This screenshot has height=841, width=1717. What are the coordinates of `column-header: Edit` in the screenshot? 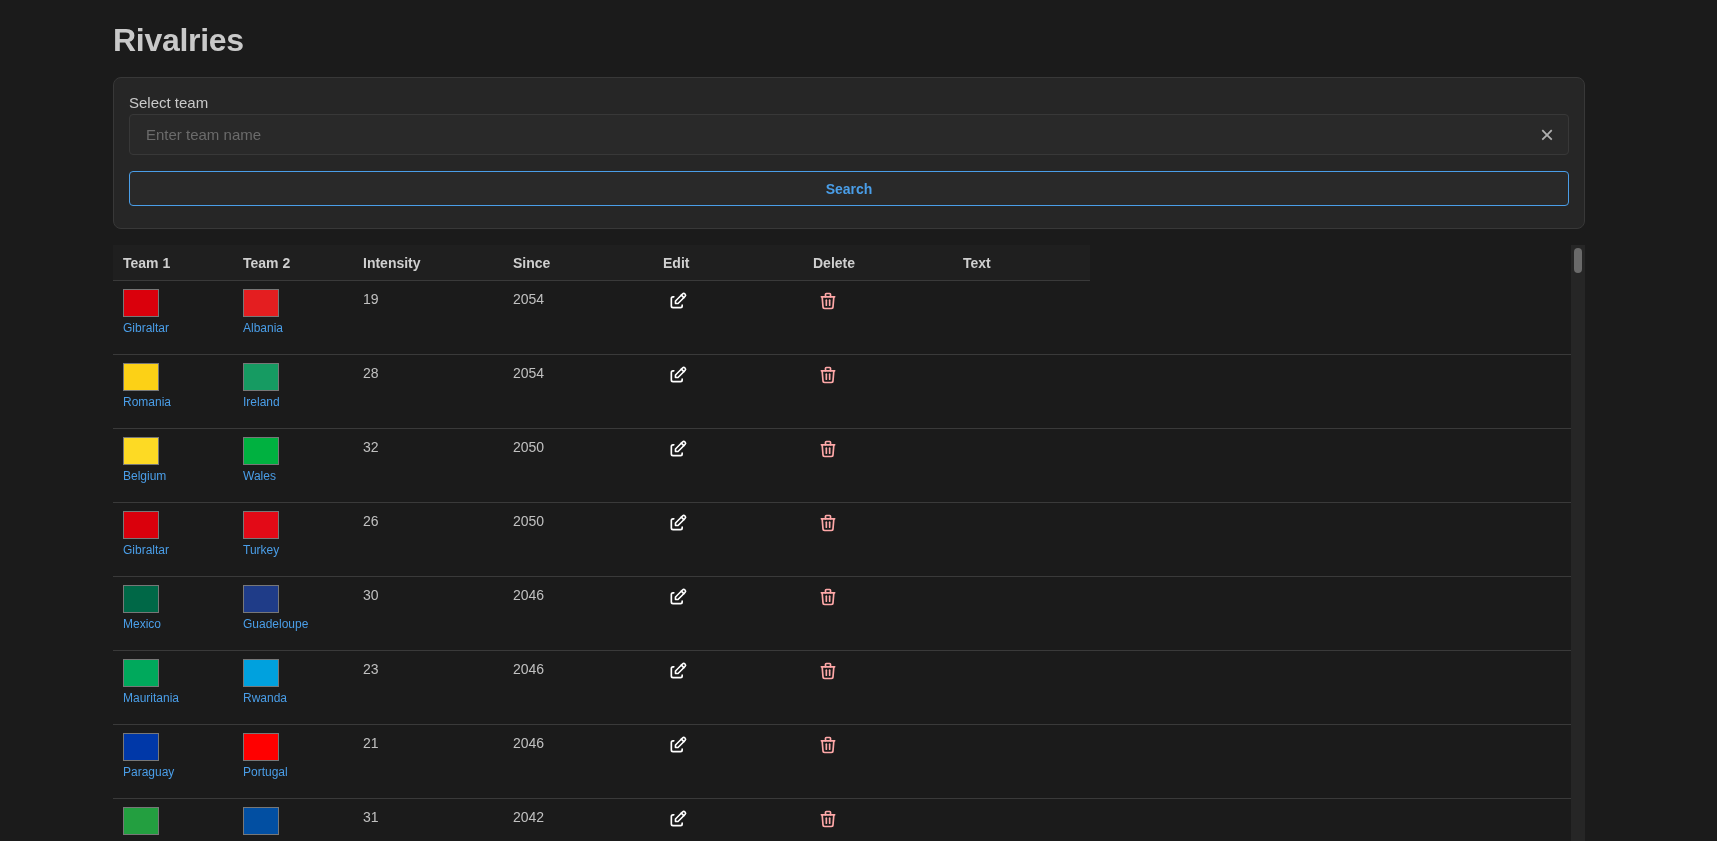 It's located at (676, 262).